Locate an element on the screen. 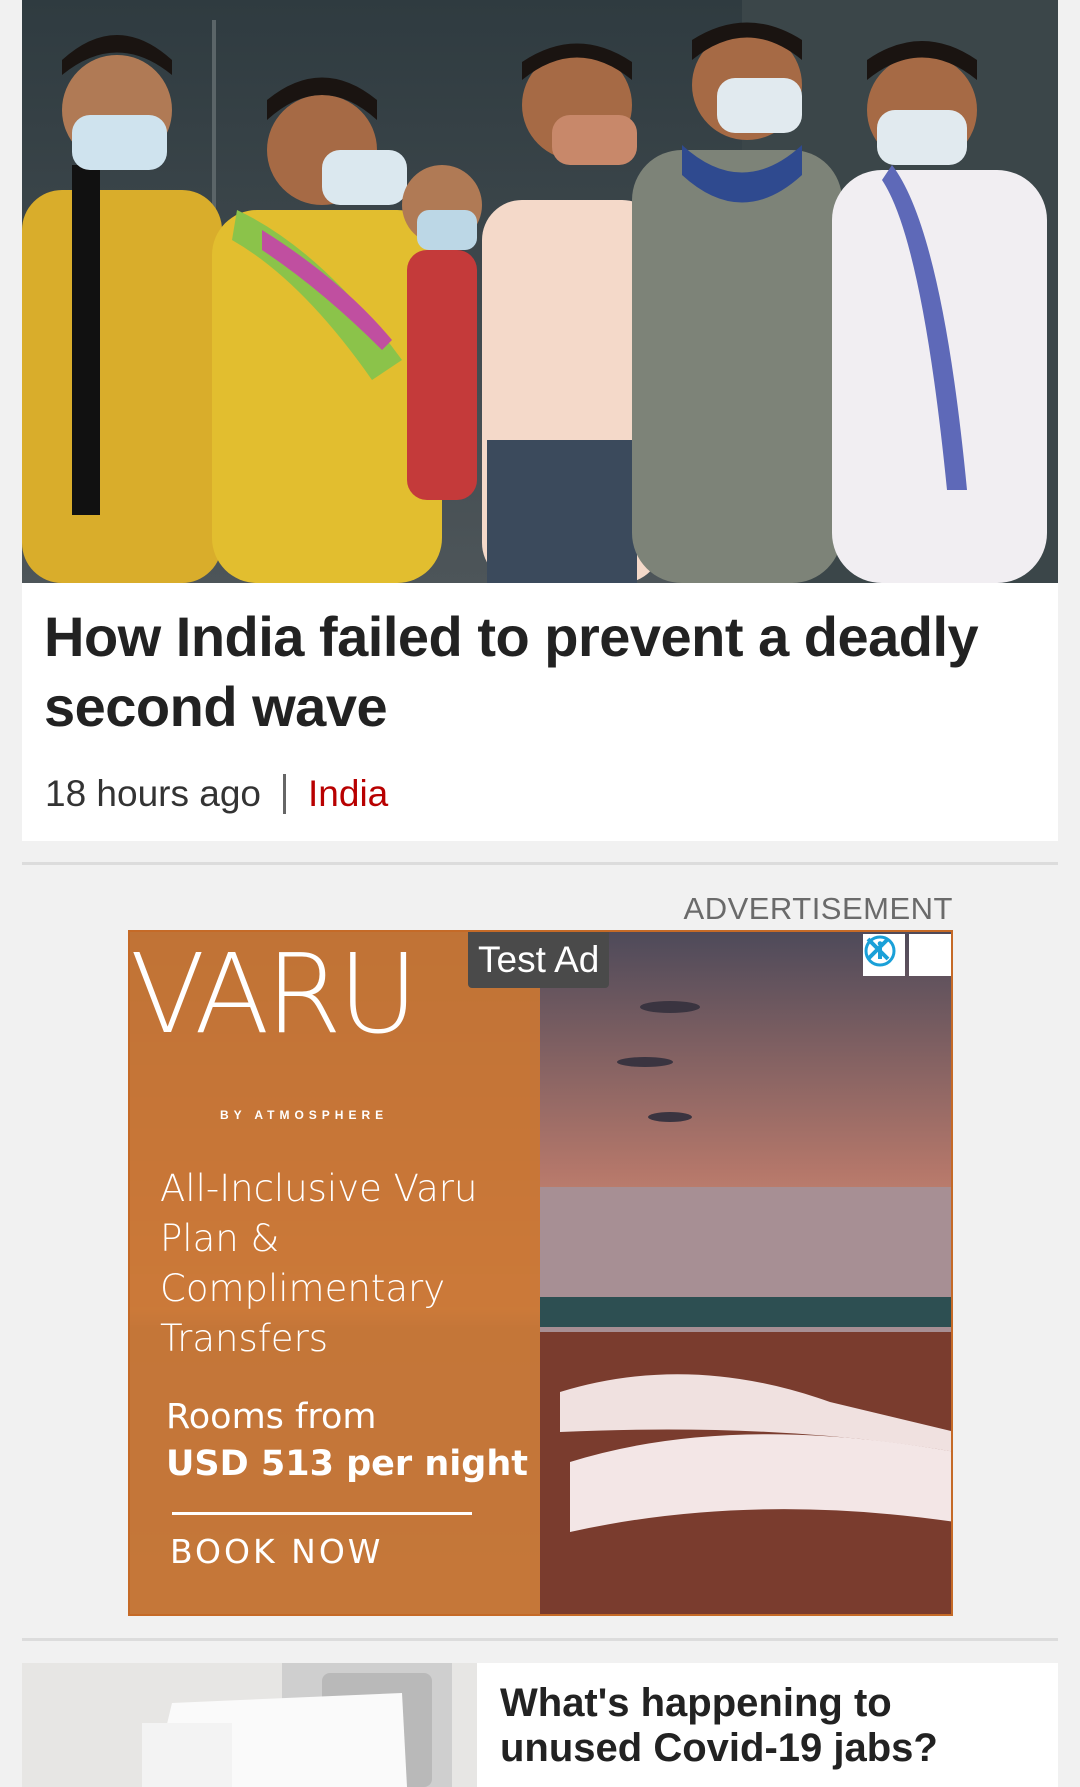 This screenshot has height=1787, width=1080. section-divider is located at coordinates (540, 863).